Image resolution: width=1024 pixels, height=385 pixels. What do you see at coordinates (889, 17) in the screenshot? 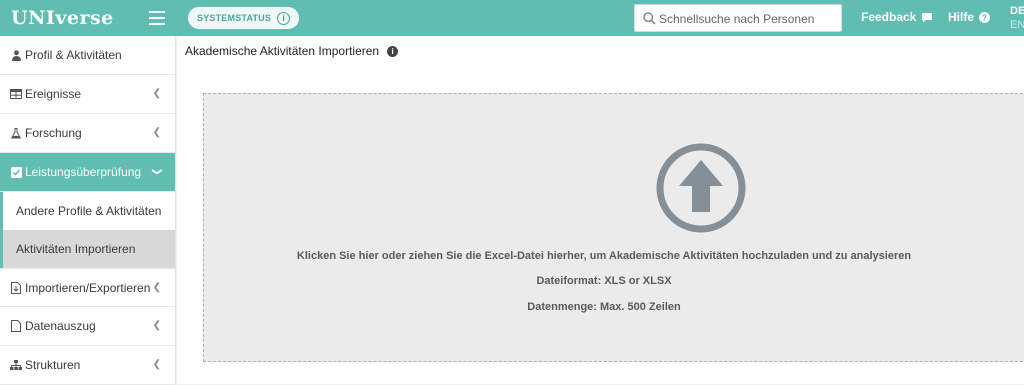
I see `feedback-label: Feedback` at bounding box center [889, 17].